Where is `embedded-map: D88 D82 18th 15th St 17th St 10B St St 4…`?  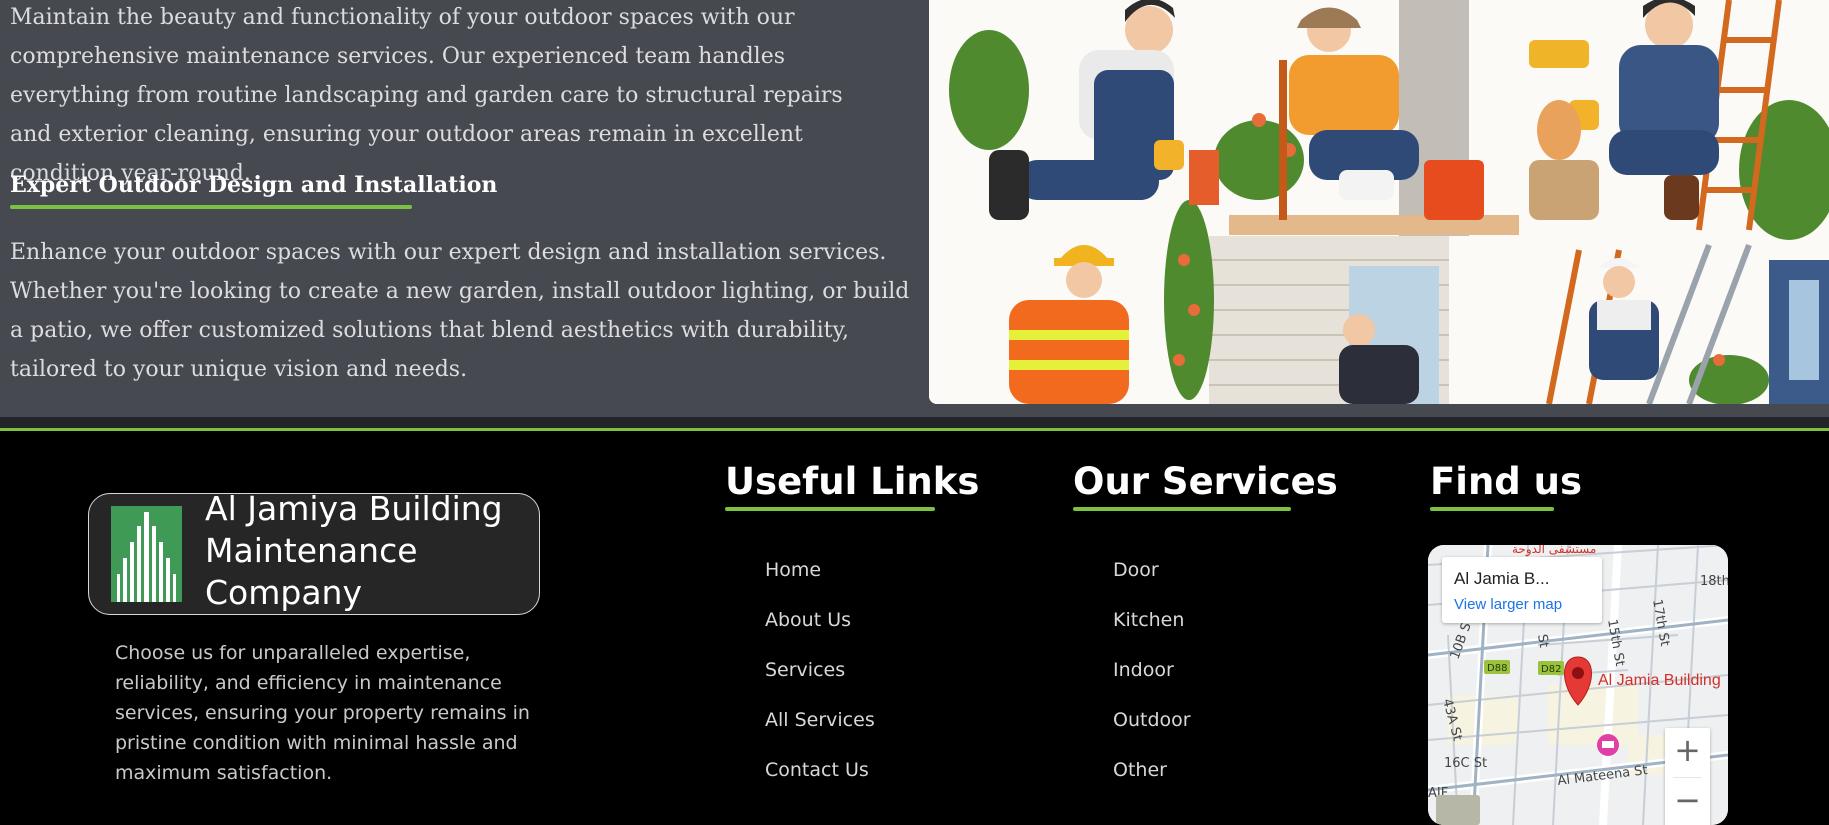
embedded-map: D88 D82 18th 15th St 17th St 10B St St 4… is located at coordinates (1578, 685).